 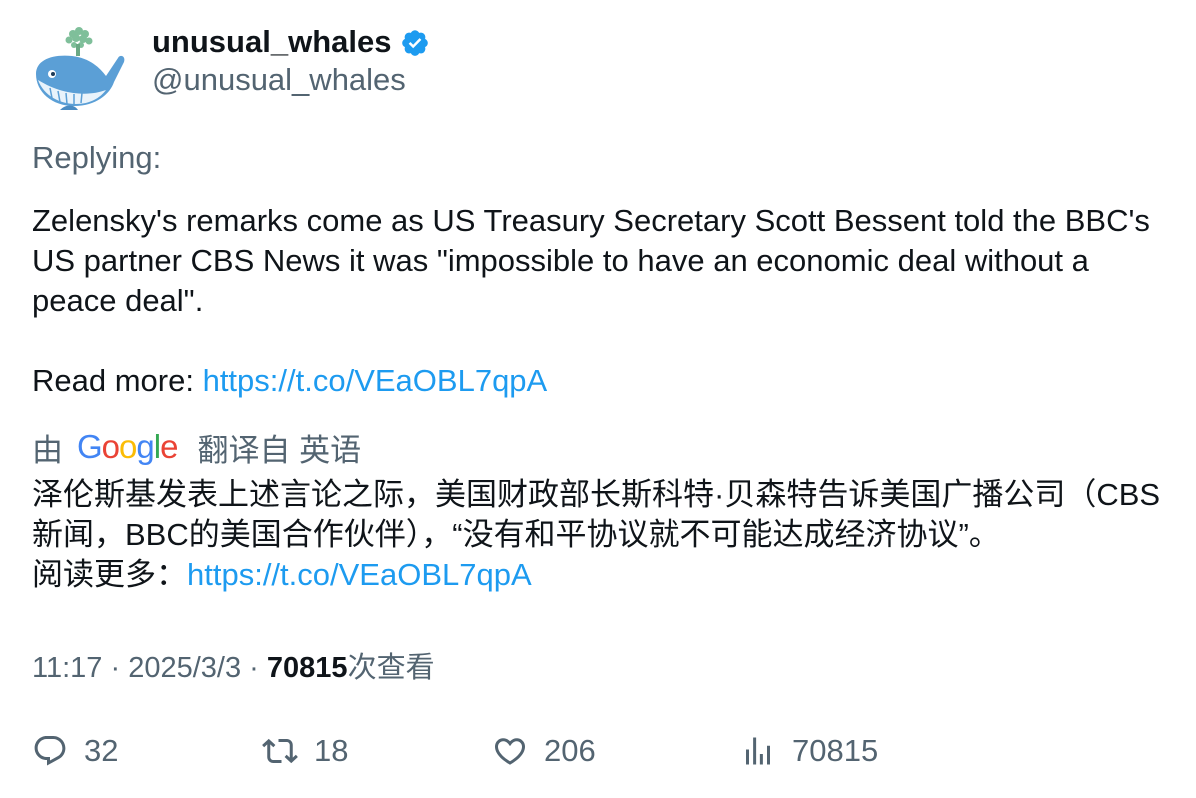 I want to click on retweet-count: 18, so click(x=331, y=750).